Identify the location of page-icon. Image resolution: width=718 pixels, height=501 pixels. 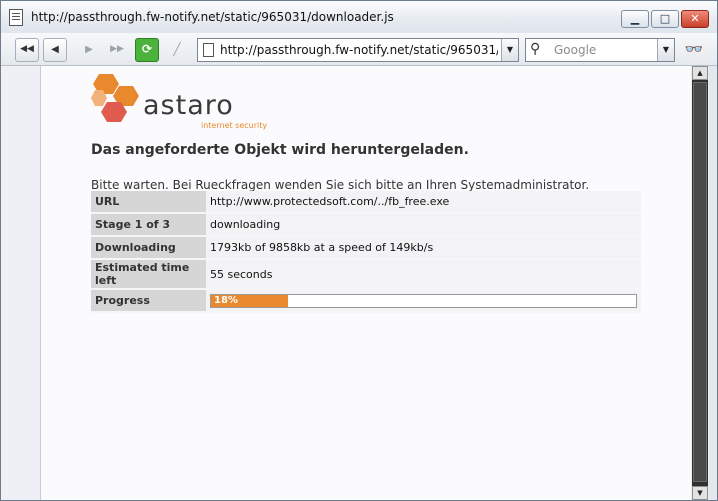
(16, 17).